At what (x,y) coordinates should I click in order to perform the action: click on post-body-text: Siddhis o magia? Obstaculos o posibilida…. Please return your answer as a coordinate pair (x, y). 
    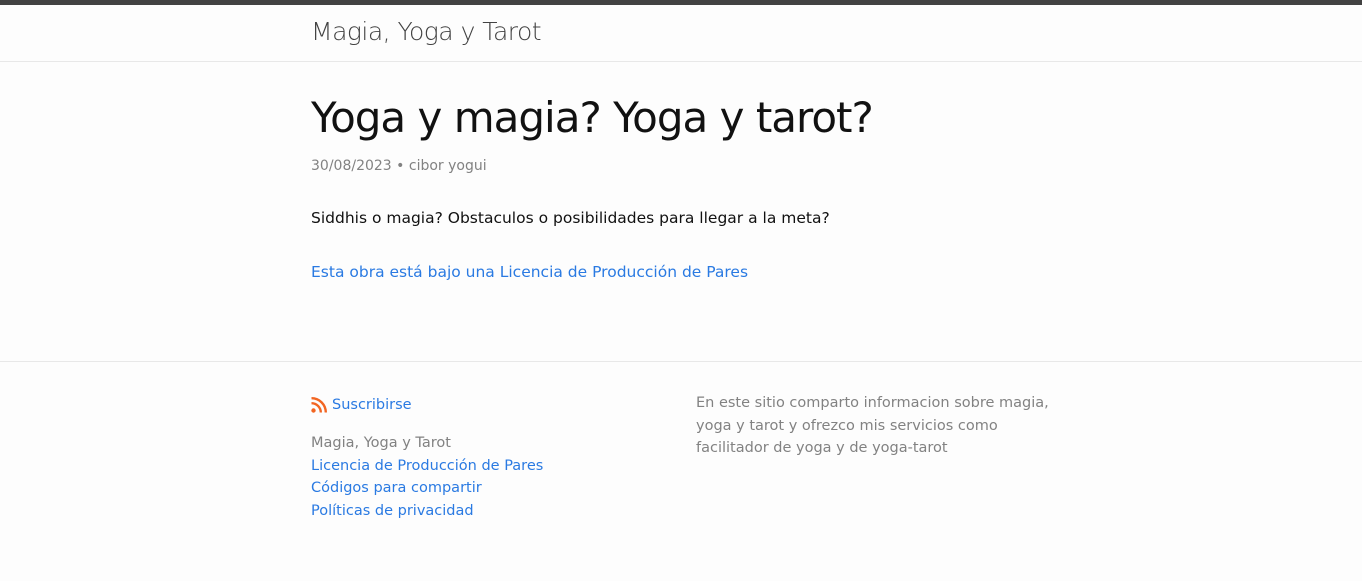
    Looking at the image, I should click on (570, 218).